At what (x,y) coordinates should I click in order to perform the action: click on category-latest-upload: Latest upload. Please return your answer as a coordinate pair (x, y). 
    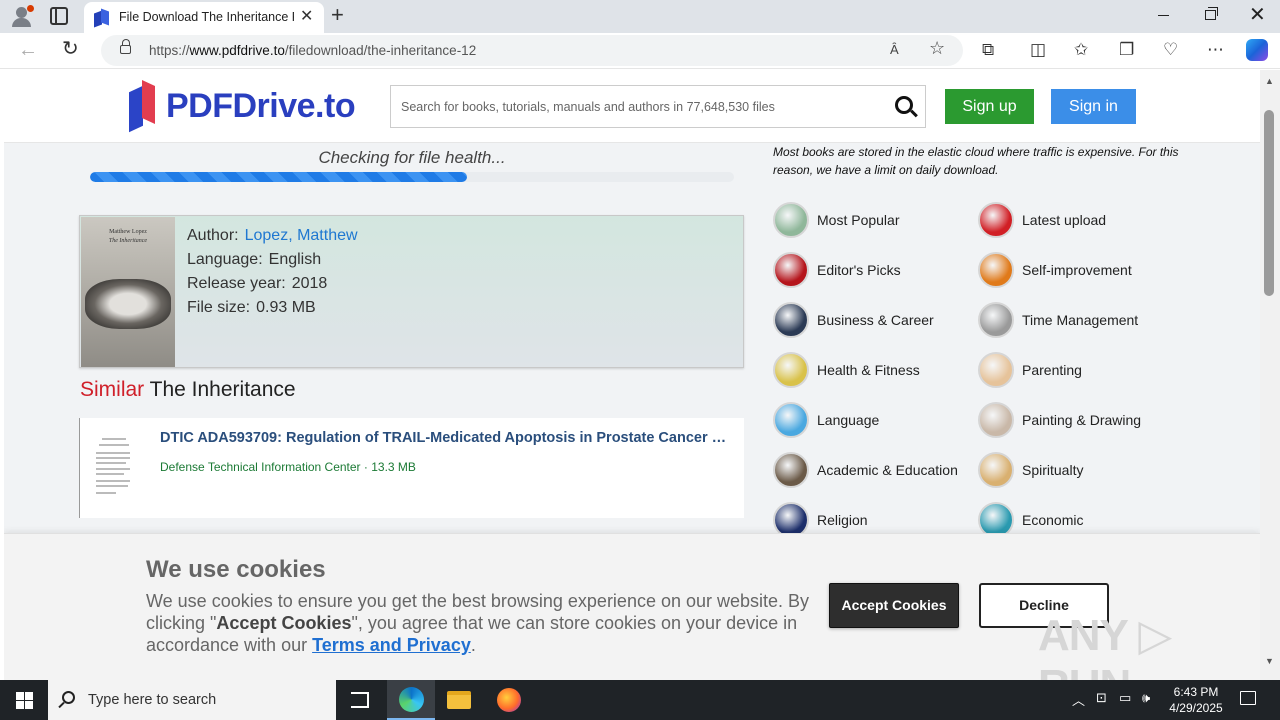
    Looking at the image, I should click on (1078, 220).